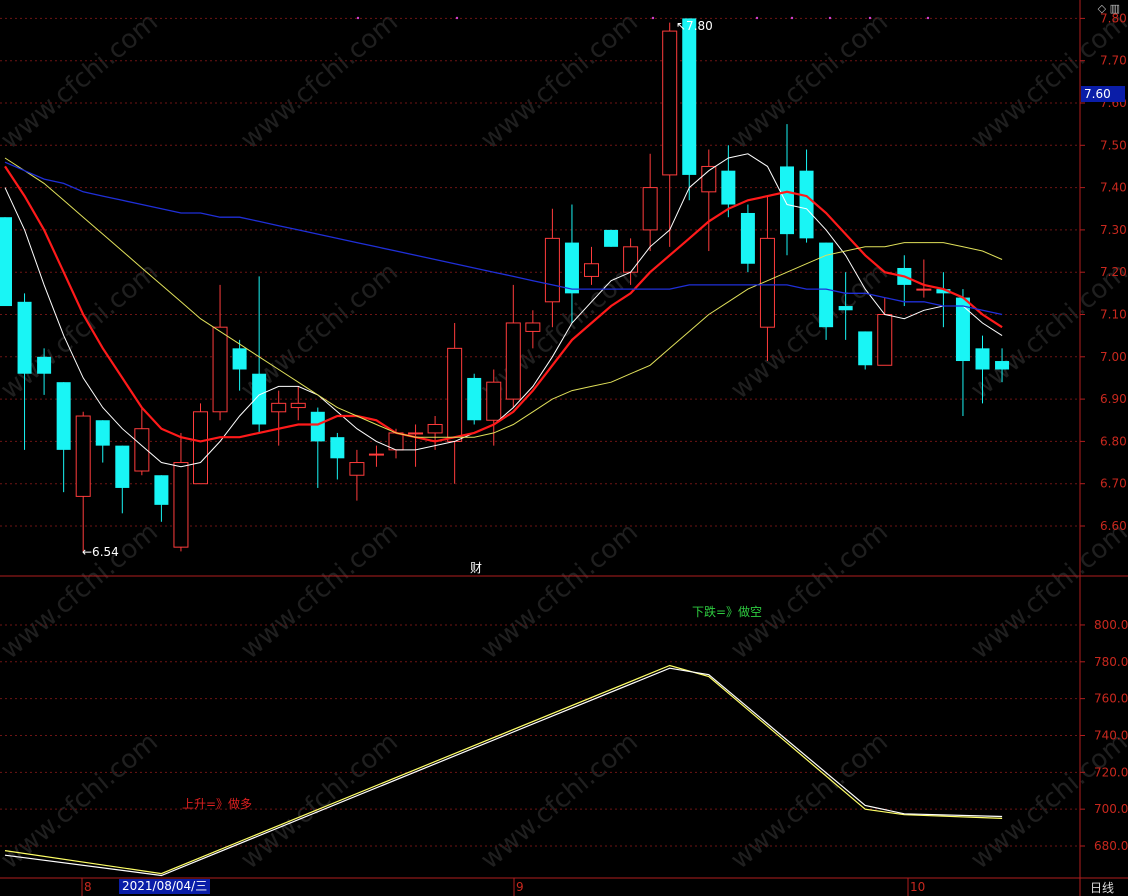  What do you see at coordinates (476, 568) in the screenshot?
I see `event-marker: 财` at bounding box center [476, 568].